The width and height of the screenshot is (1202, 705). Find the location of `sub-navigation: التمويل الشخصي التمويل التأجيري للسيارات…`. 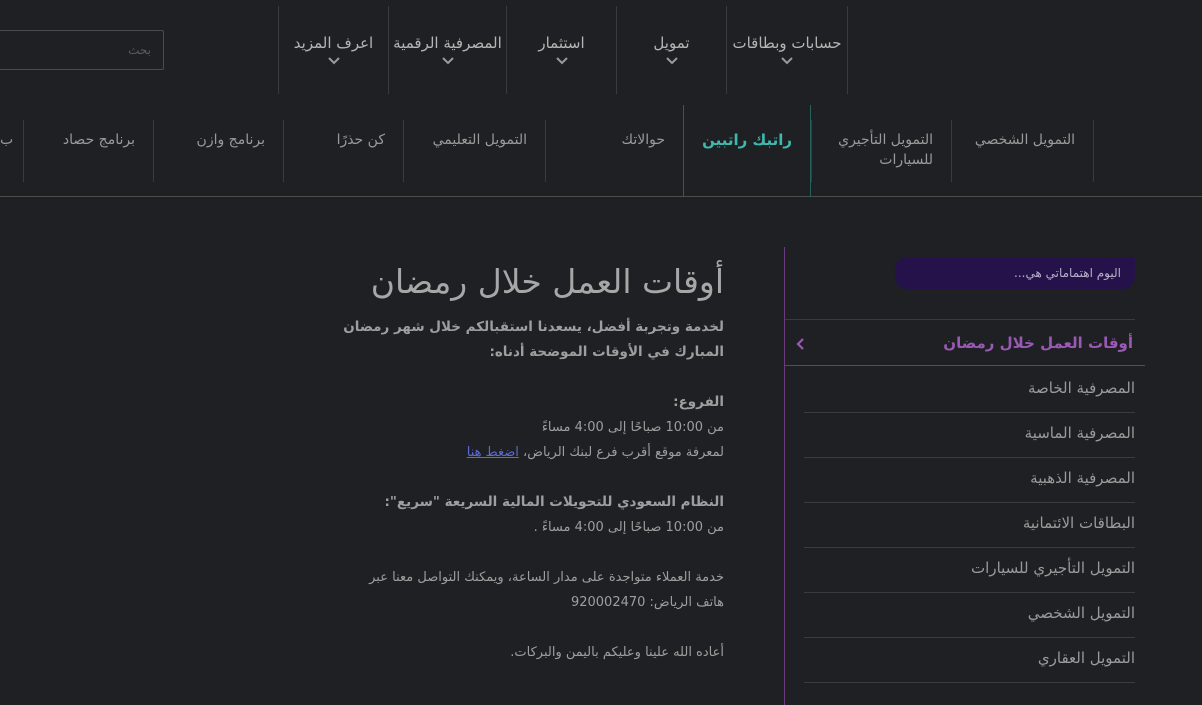

sub-navigation: التمويل الشخصي التمويل التأجيري للسيارات… is located at coordinates (601, 146).